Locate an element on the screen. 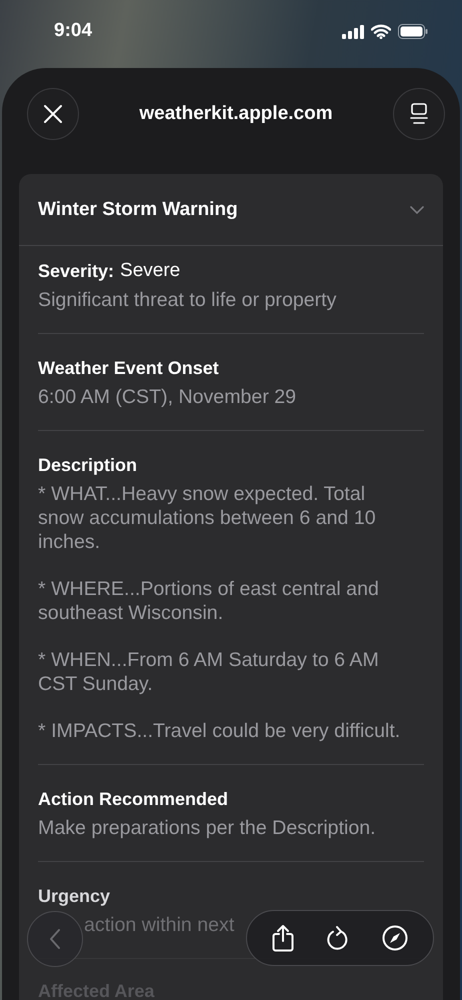  section-text: Significant threat to life or property is located at coordinates (188, 300).